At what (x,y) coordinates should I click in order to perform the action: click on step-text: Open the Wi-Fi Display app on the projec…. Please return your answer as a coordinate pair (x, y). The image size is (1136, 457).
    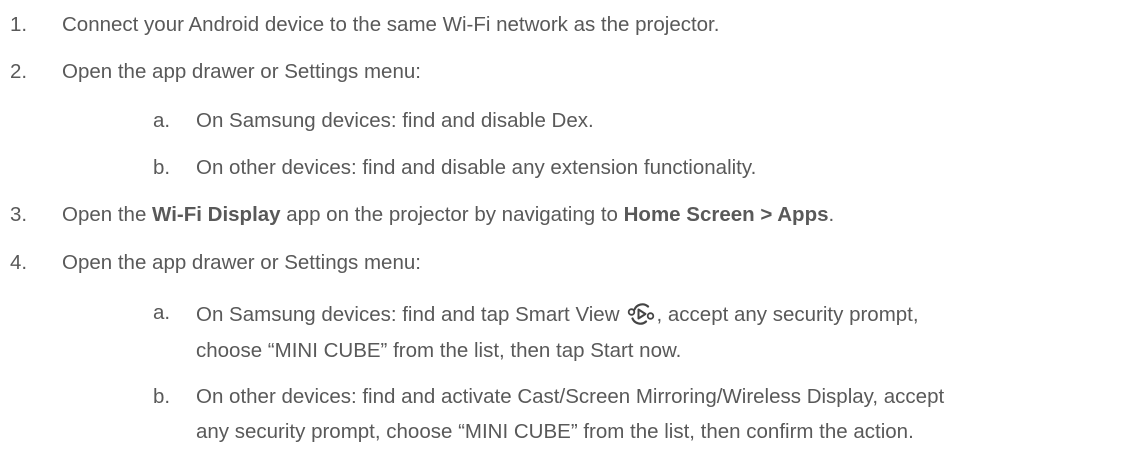
    Looking at the image, I should click on (448, 215).